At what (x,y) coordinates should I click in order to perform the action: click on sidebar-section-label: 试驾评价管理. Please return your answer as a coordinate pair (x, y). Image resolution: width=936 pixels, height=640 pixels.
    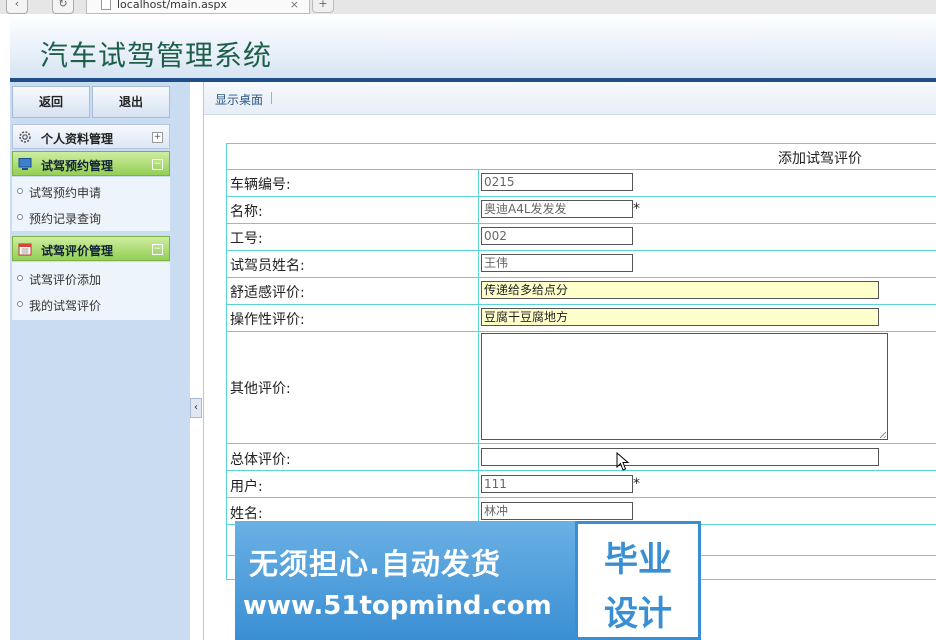
    Looking at the image, I should click on (77, 251).